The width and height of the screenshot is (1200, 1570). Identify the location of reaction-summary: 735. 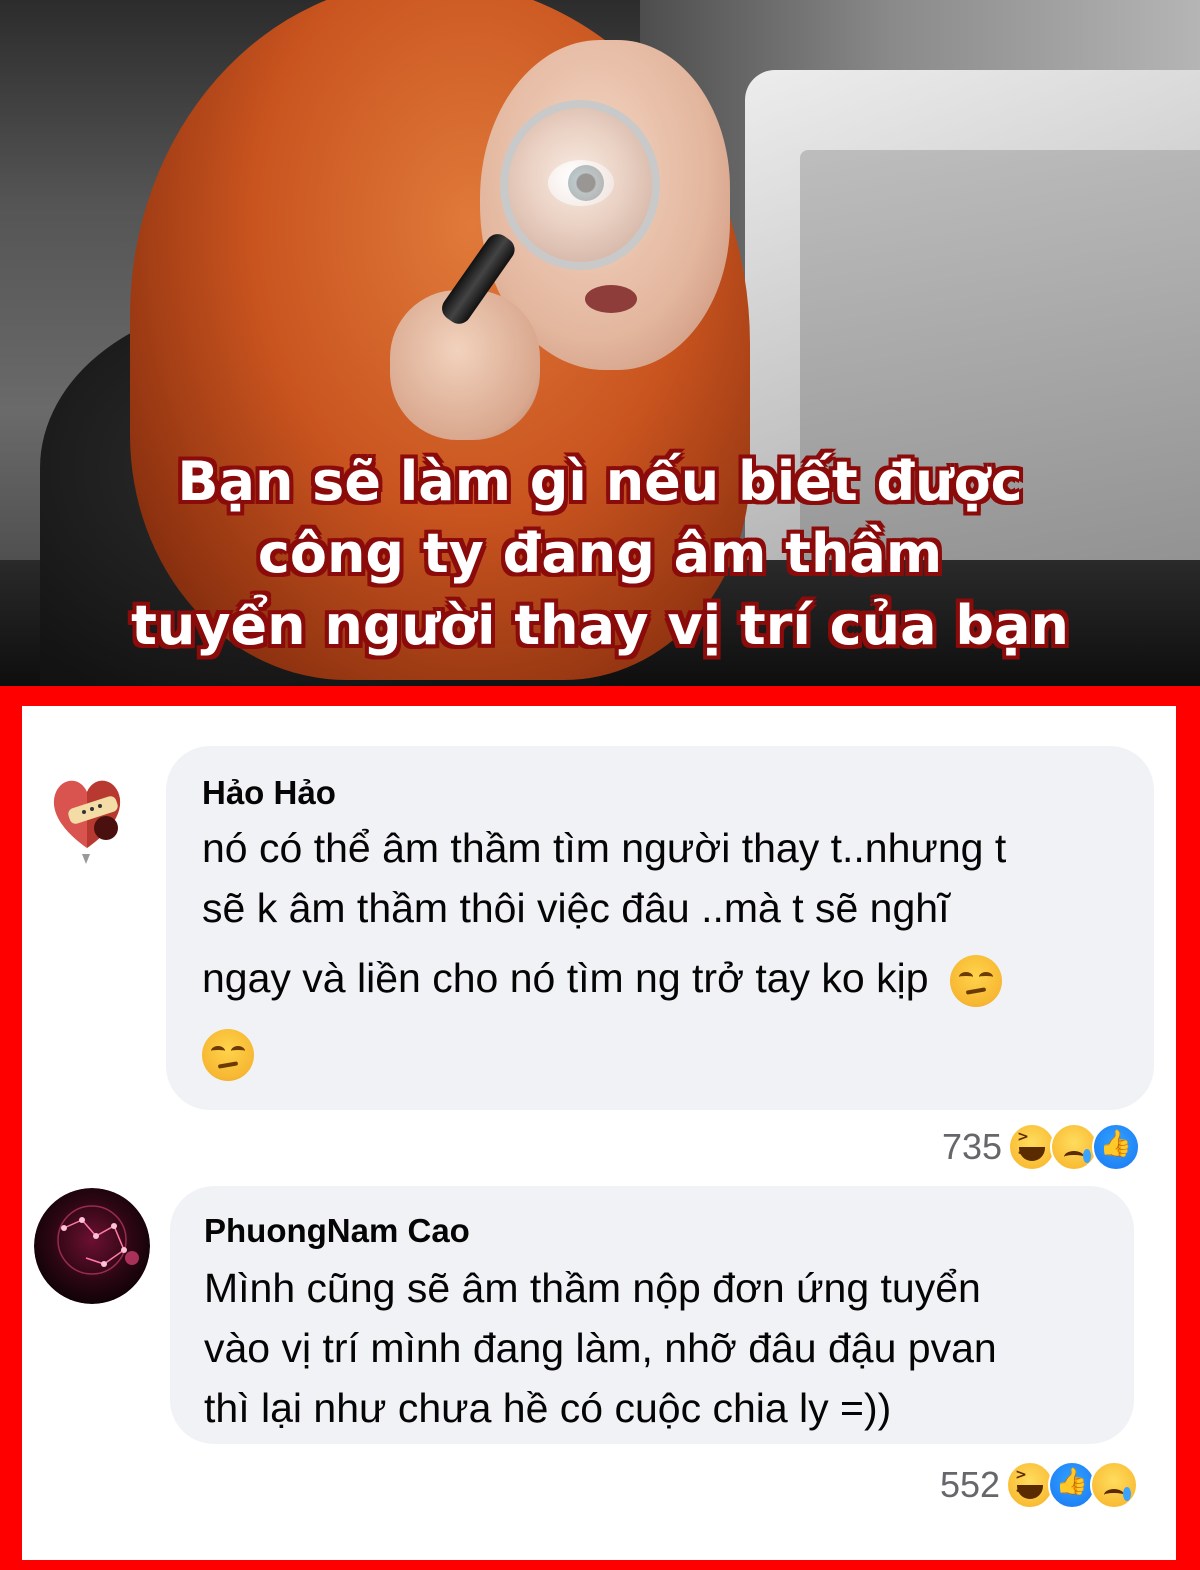
(1041, 1147).